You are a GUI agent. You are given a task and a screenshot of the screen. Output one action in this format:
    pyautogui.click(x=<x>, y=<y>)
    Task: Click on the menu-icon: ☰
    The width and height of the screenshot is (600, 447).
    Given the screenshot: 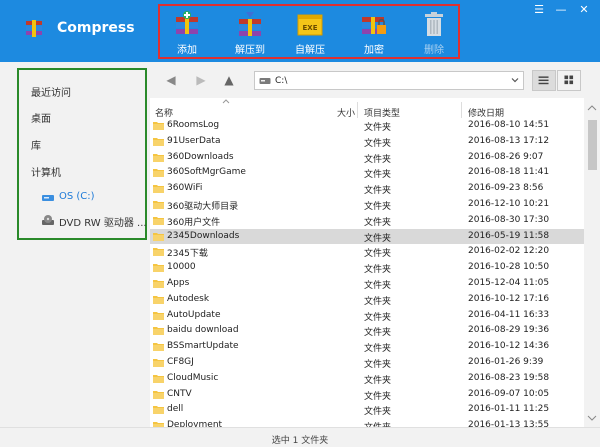 What is the action you would take?
    pyautogui.click(x=539, y=10)
    